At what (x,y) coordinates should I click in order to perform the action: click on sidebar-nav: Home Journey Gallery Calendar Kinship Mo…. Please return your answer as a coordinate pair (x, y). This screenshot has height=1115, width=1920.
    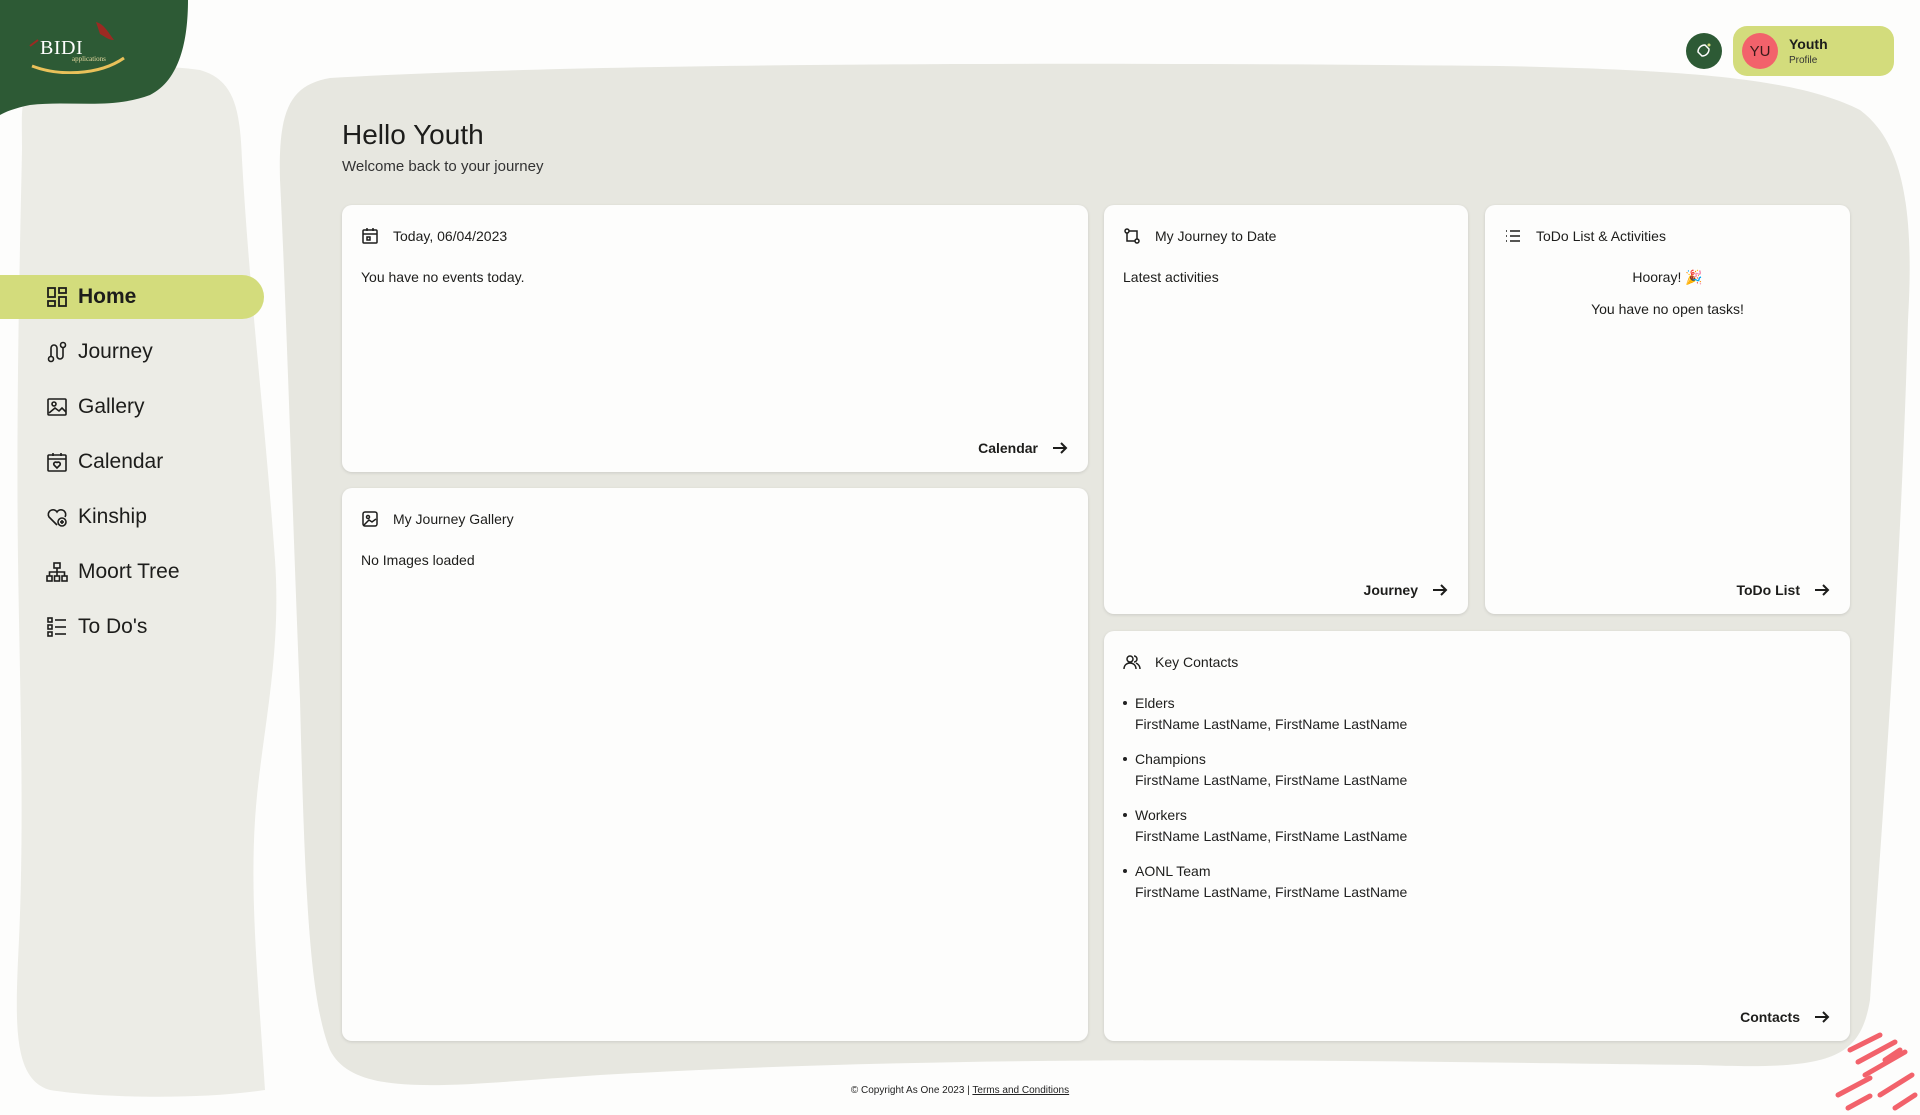
    Looking at the image, I should click on (132, 467).